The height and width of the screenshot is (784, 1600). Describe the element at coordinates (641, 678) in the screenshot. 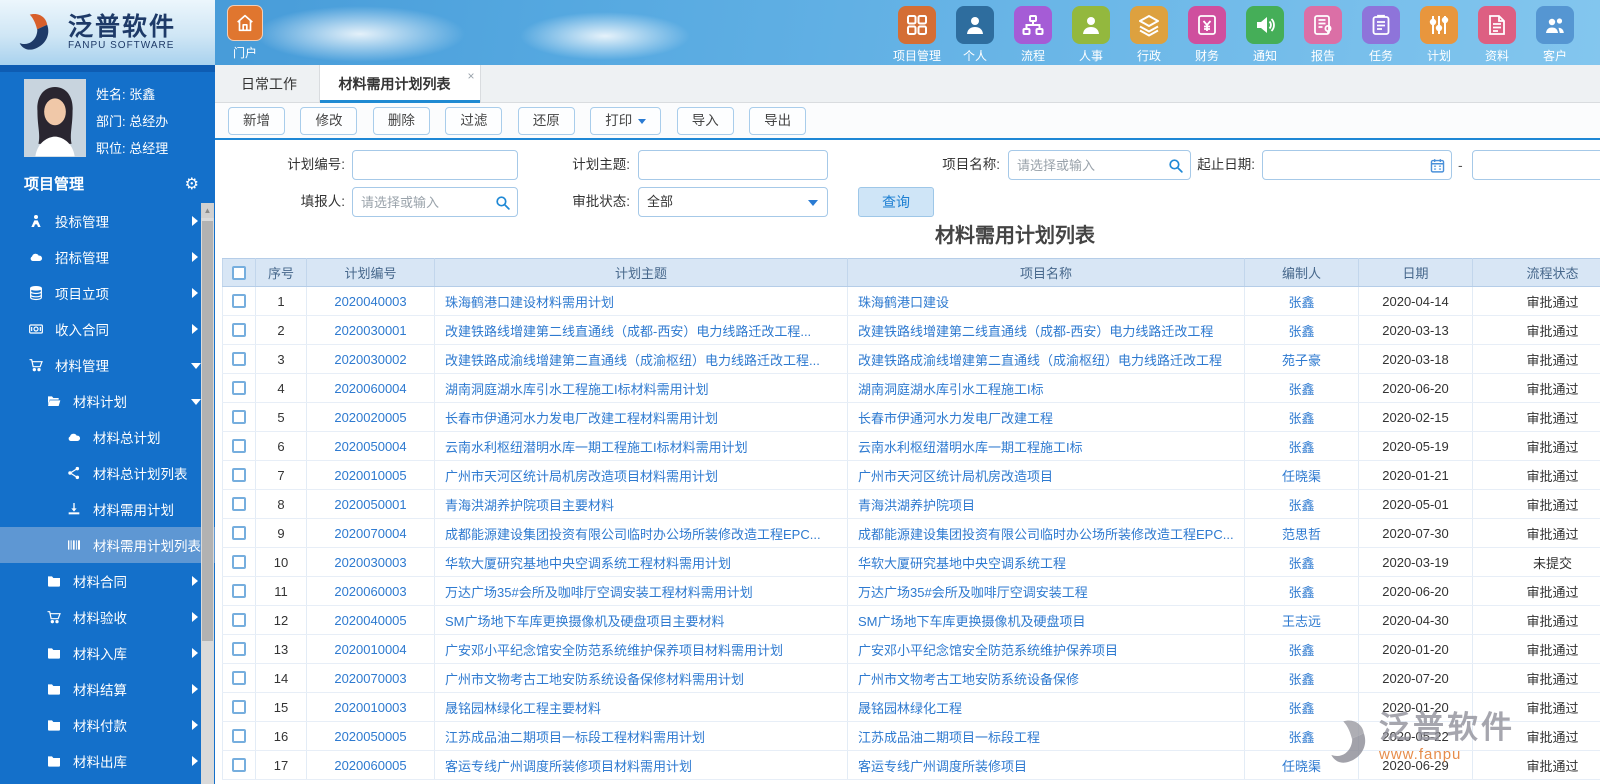

I see `subject-link: 广州市文物考古工地安防系统设备保修材料需用计划` at that location.